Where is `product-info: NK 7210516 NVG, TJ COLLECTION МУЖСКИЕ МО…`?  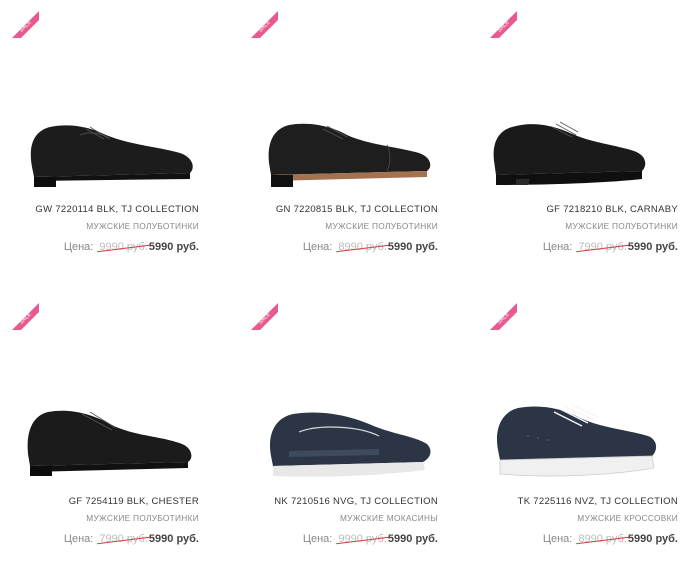
product-info: NK 7210516 NVG, TJ COLLECTION МУЖСКИЕ МО… is located at coordinates (338, 521).